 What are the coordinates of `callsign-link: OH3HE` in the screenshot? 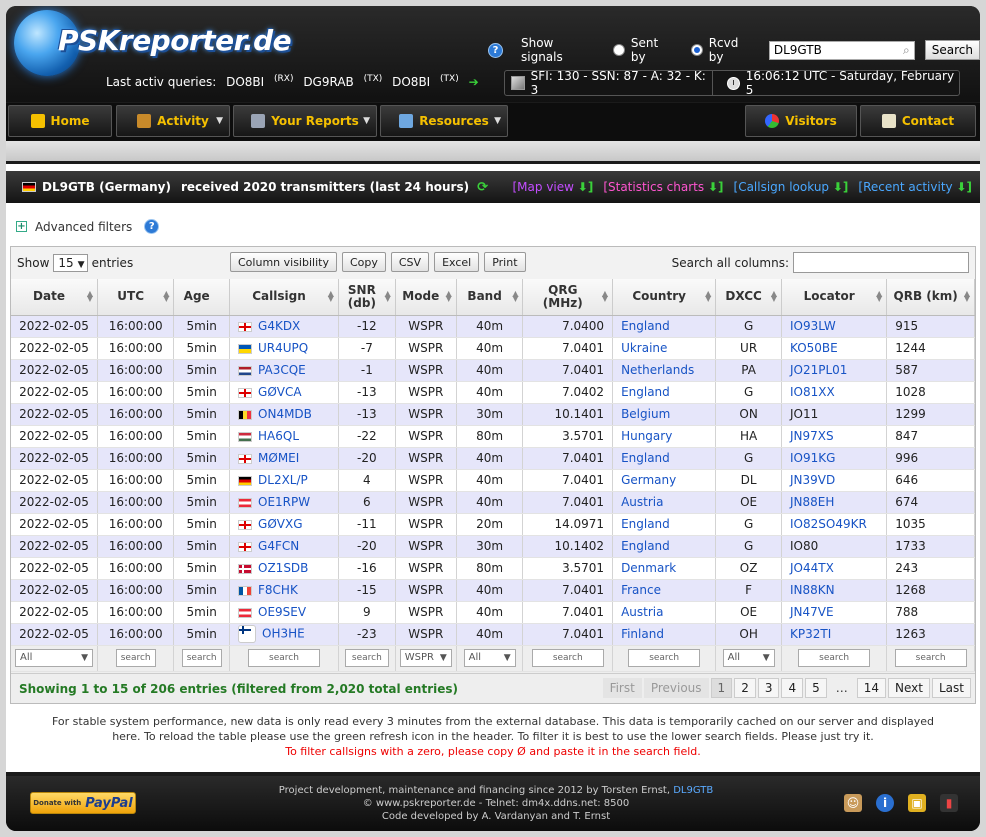 It's located at (283, 634).